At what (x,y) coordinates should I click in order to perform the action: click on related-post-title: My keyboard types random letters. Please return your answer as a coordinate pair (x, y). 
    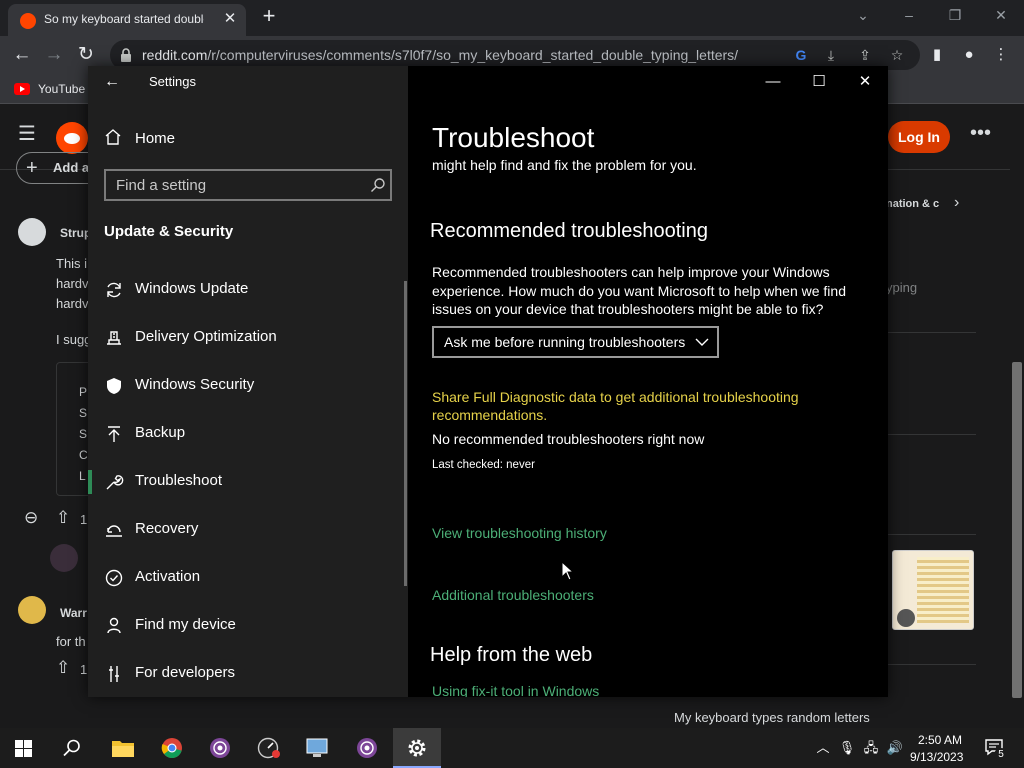
    Looking at the image, I should click on (772, 717).